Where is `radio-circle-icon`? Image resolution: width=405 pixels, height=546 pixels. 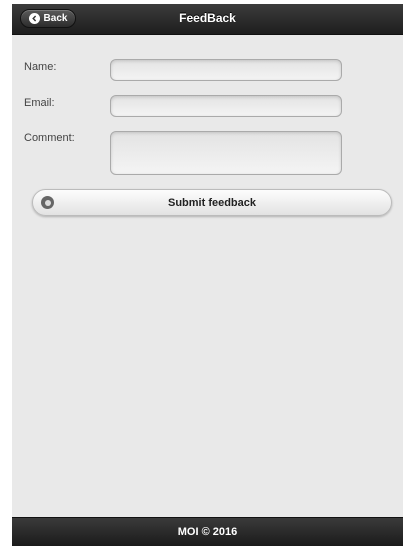 radio-circle-icon is located at coordinates (47, 202).